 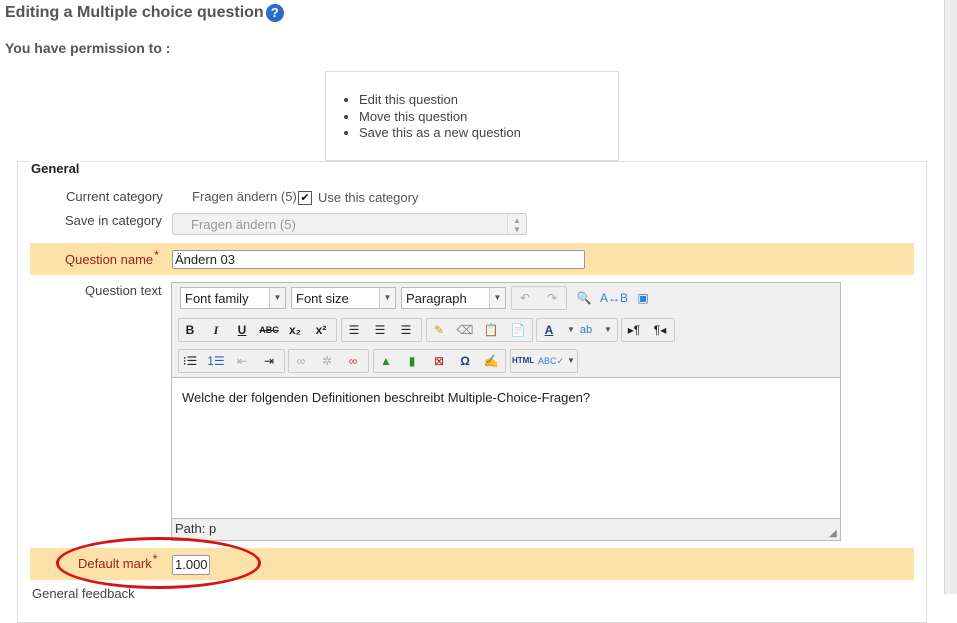 What do you see at coordinates (301, 361) in the screenshot?
I see `link-icon: ∞` at bounding box center [301, 361].